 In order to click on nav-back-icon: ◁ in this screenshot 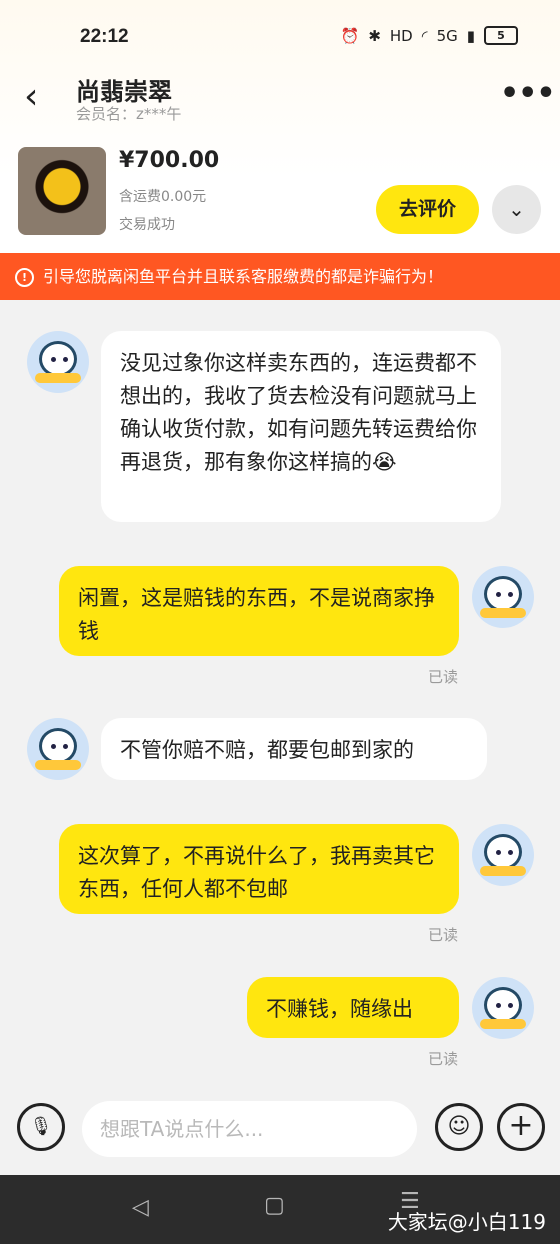, I will do `click(140, 1207)`.